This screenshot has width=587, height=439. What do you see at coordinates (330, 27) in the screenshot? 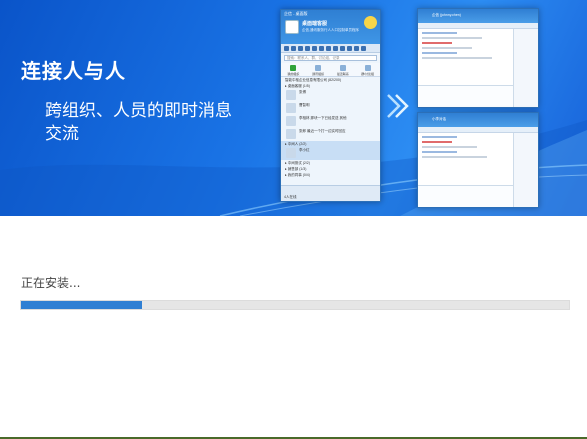
I see `client-window-header: 企信 - 桌面版 桌面端客服 企信,通讯服务行人人口控制单员程序` at bounding box center [330, 27].